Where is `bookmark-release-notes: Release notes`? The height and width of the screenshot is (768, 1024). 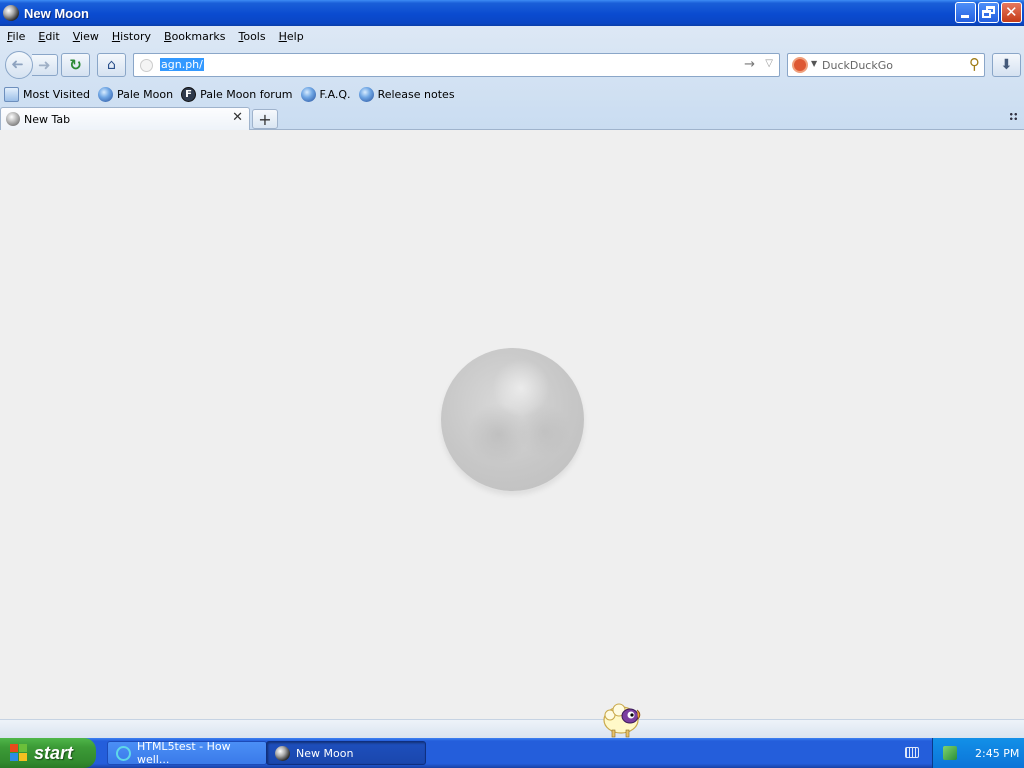
bookmark-release-notes: Release notes is located at coordinates (406, 94).